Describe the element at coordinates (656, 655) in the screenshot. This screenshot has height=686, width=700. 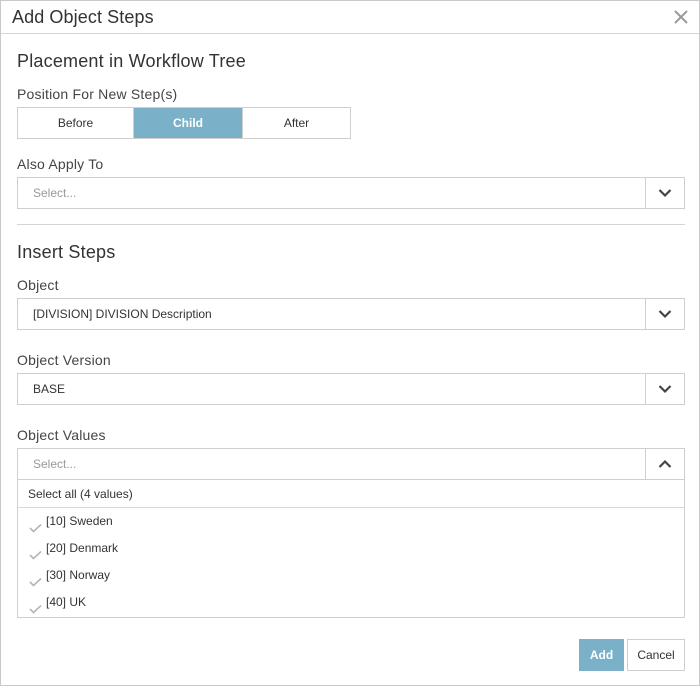
I see `cancel-button: Cancel` at that location.